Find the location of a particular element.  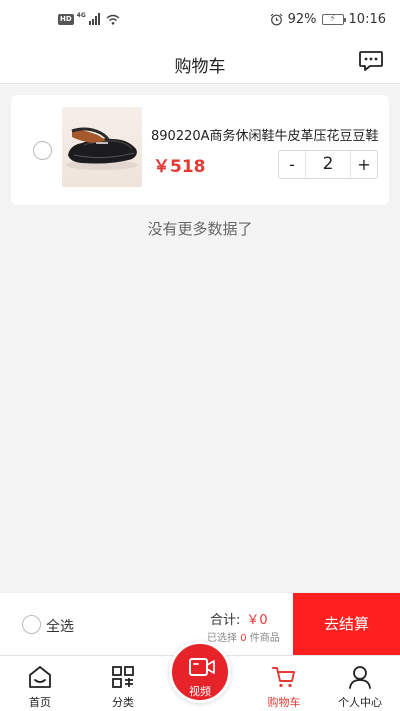

cart-item: 890220A商务休闲鞋牛皮革压花豆豆鞋 ￥518 - 2 + is located at coordinates (200, 150).